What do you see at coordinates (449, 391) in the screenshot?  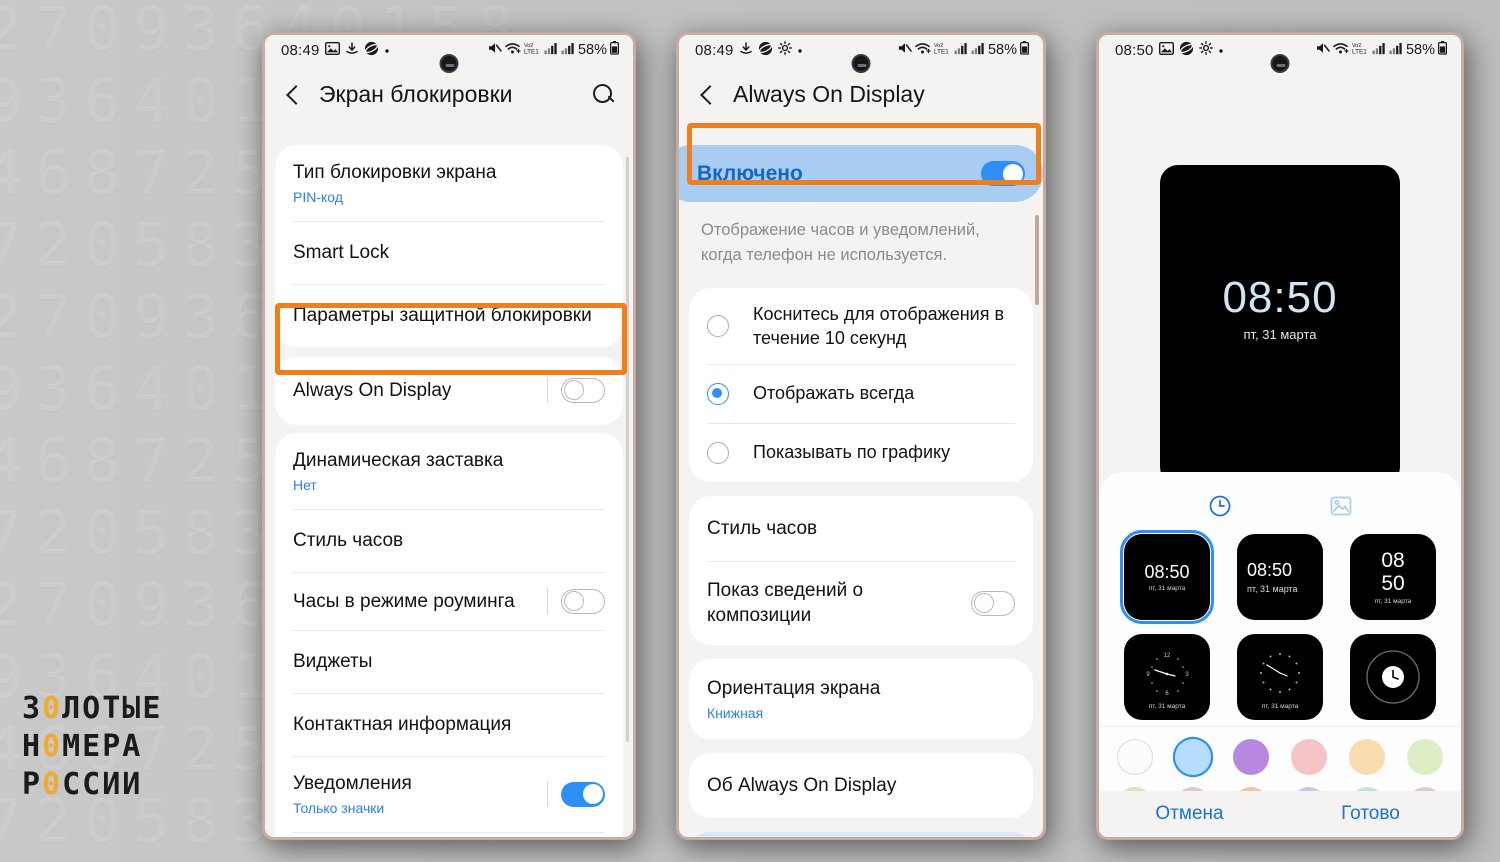 I see `sidebar-item-always-on-display: Always On Display` at bounding box center [449, 391].